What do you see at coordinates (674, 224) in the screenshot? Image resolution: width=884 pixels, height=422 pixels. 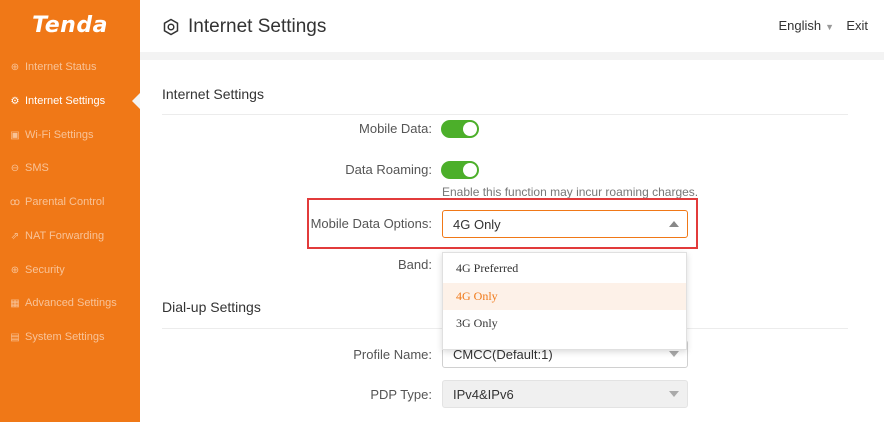 I see `chevron-up-icon` at bounding box center [674, 224].